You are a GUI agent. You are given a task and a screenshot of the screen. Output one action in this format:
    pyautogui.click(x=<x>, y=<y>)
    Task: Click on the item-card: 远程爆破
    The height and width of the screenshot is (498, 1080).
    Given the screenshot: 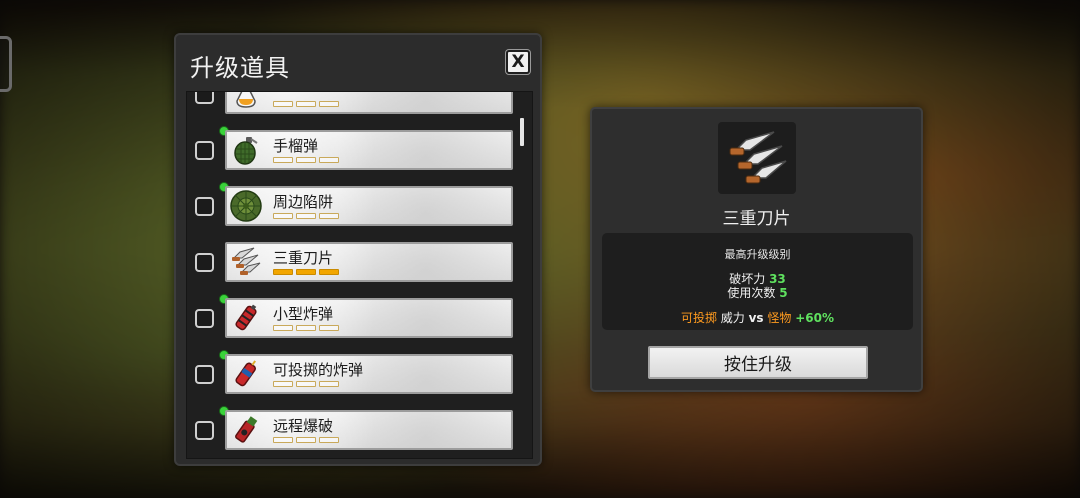 What is the action you would take?
    pyautogui.click(x=369, y=430)
    